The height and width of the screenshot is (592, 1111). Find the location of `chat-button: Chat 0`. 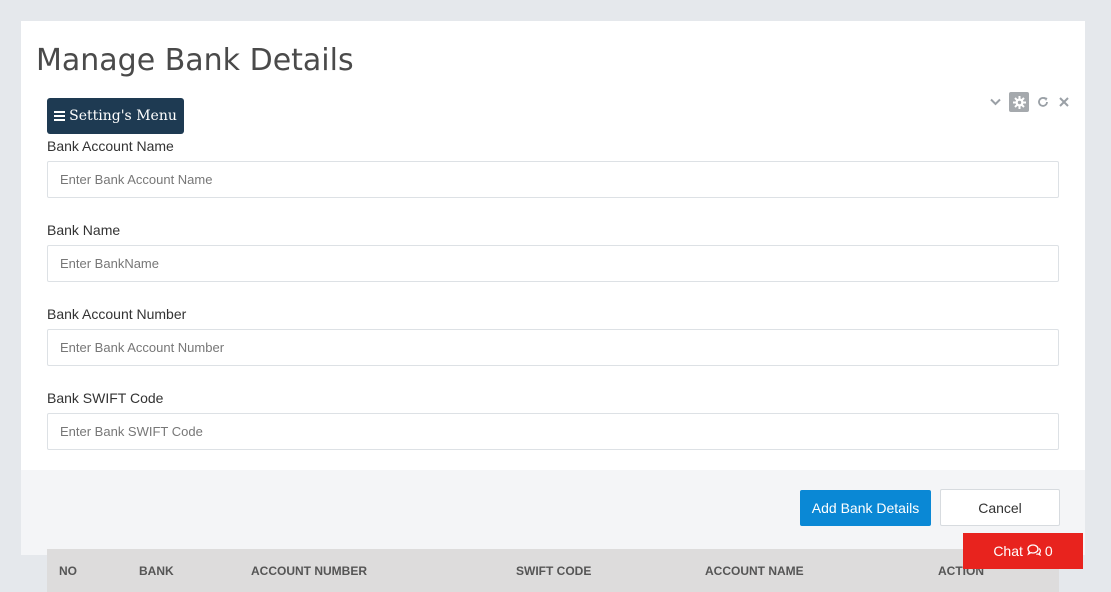

chat-button: Chat 0 is located at coordinates (1023, 551).